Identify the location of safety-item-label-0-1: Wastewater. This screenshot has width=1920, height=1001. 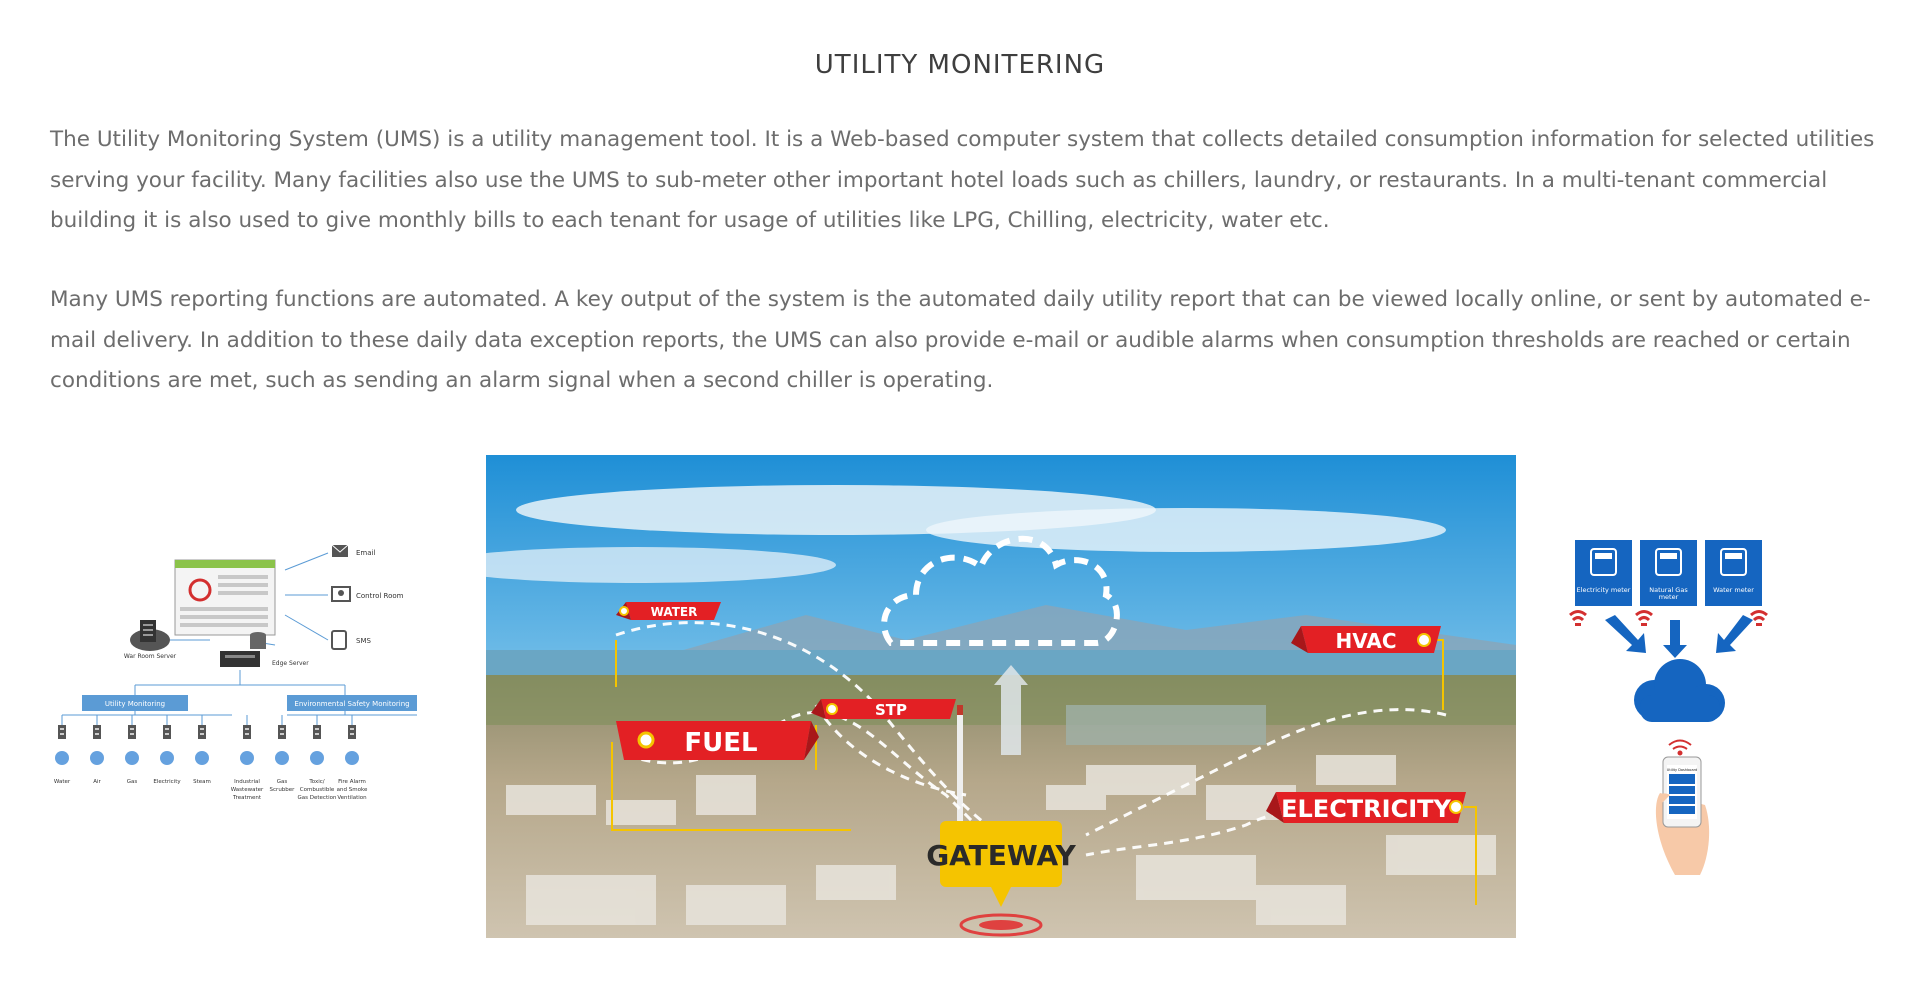
(247, 790).